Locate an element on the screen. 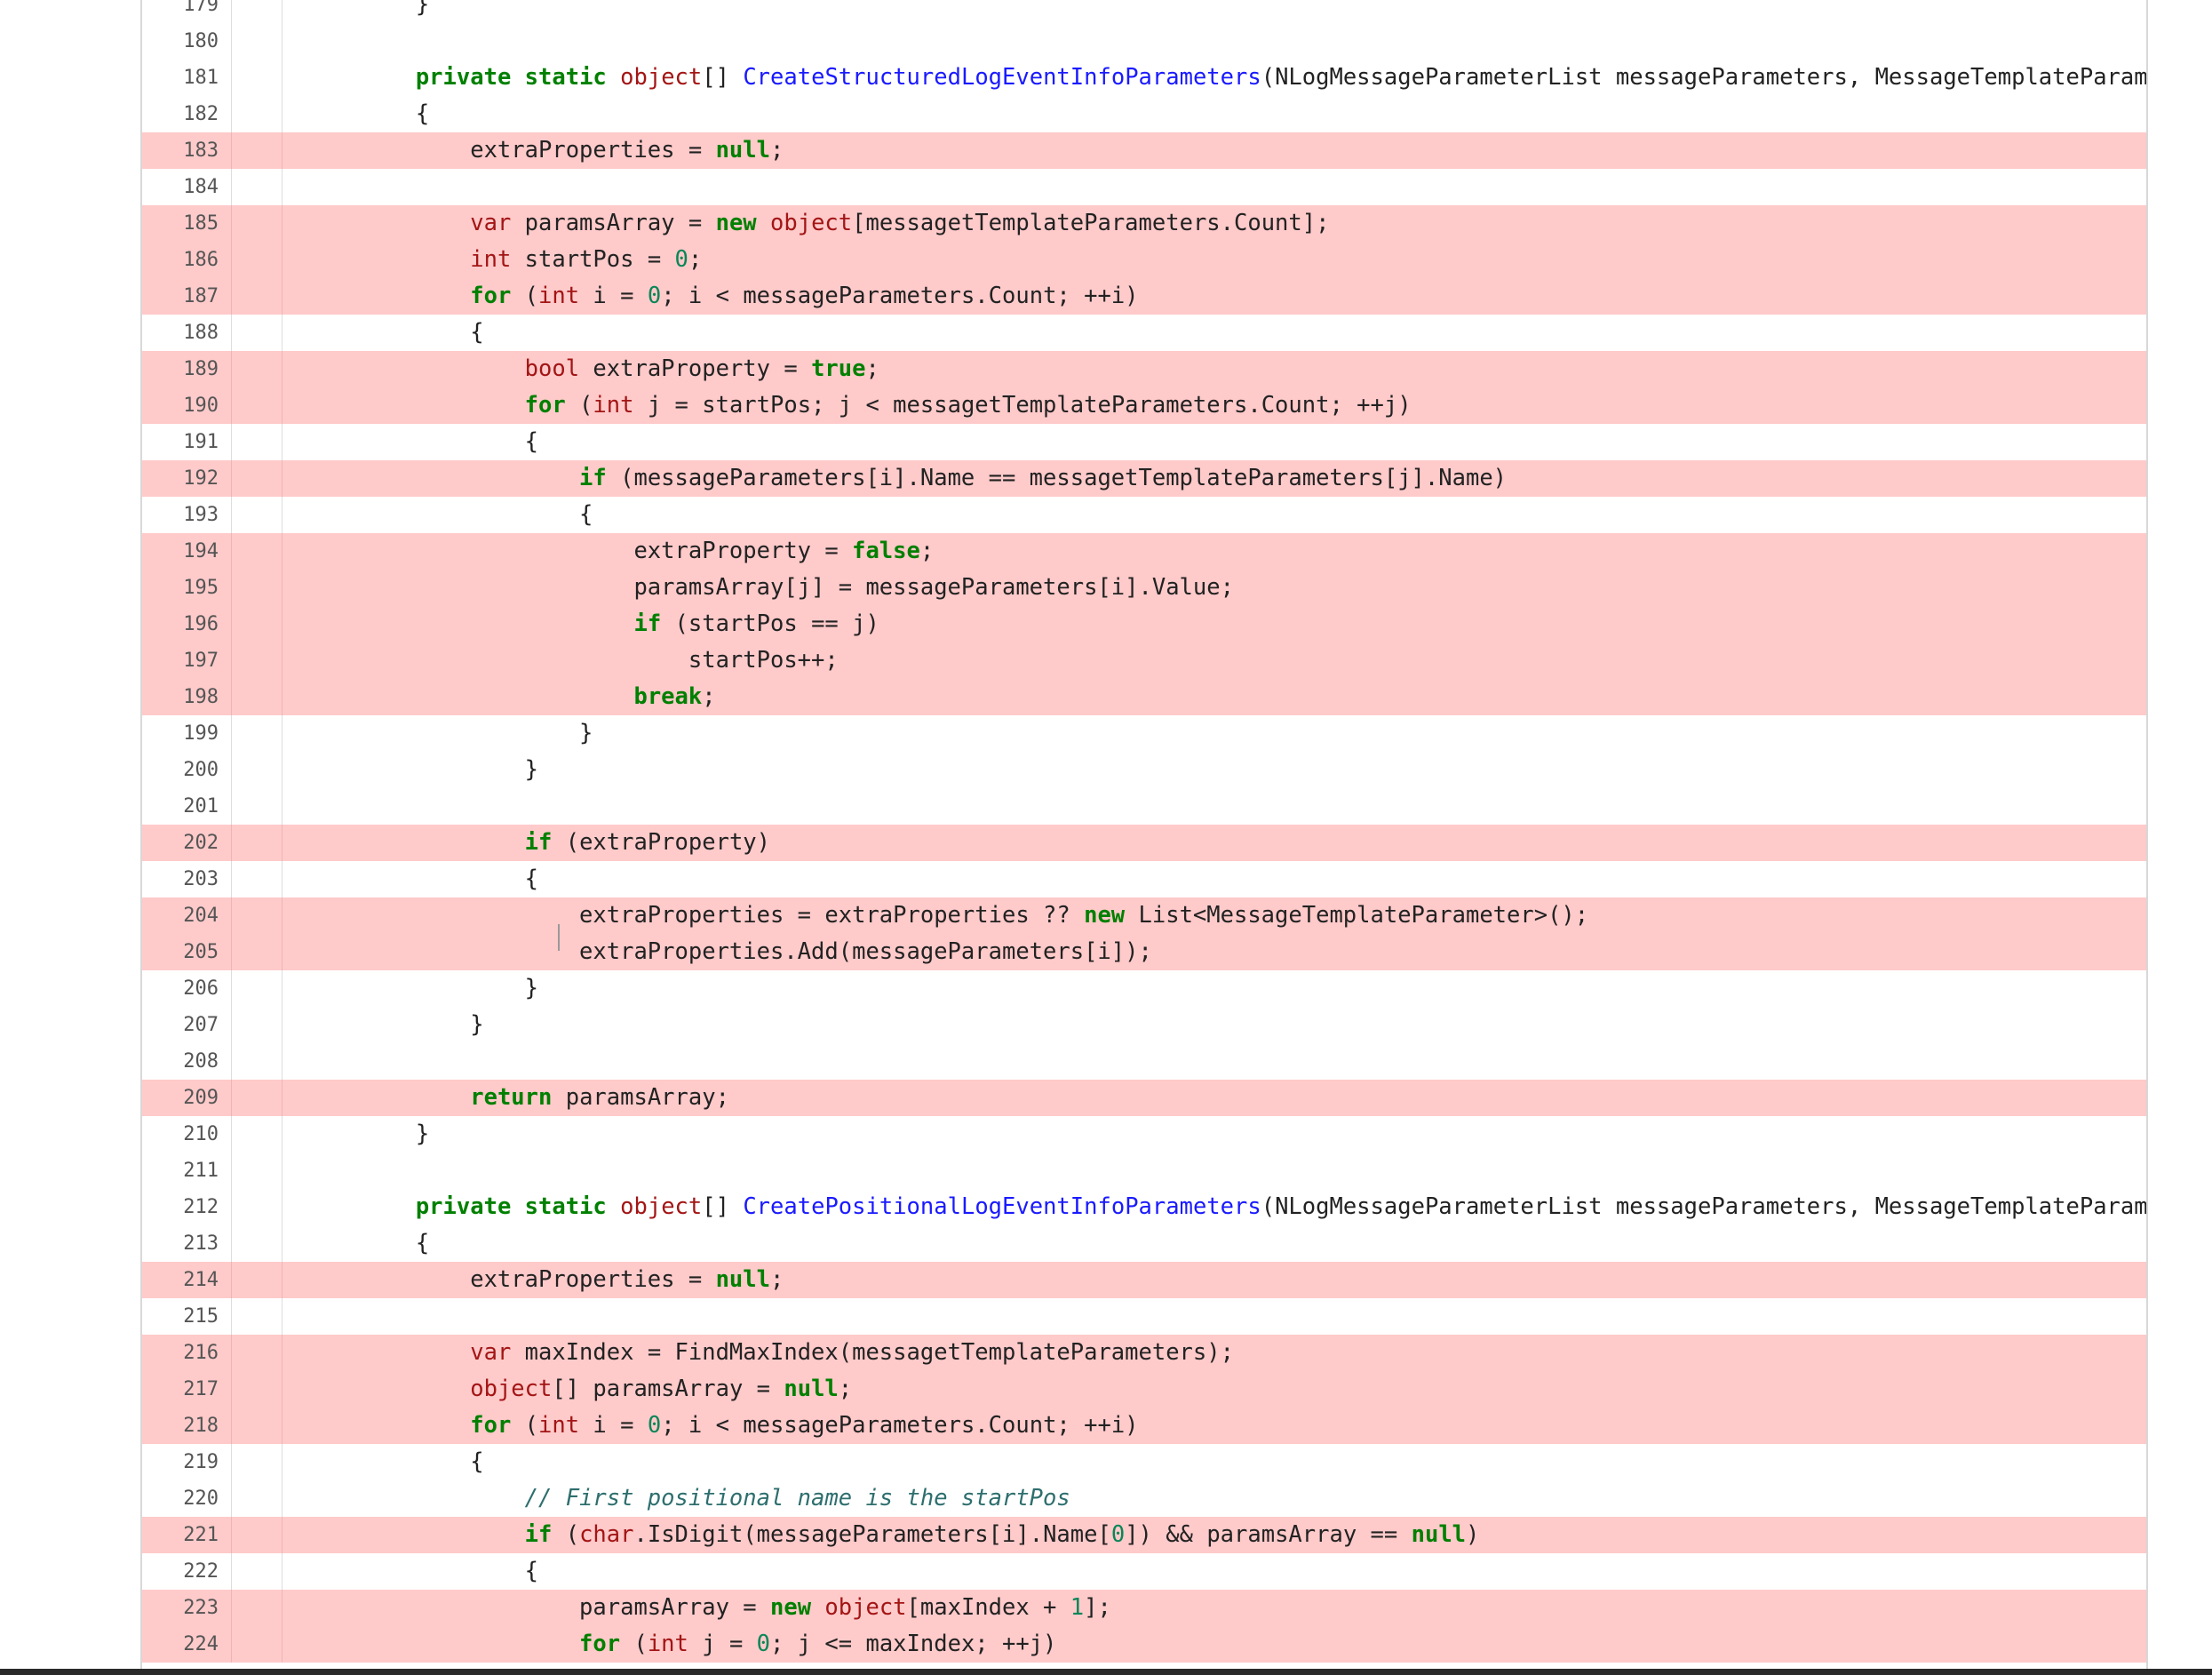 Image resolution: width=2212 pixels, height=1675 pixels. code-line: 208 is located at coordinates (1144, 1061).